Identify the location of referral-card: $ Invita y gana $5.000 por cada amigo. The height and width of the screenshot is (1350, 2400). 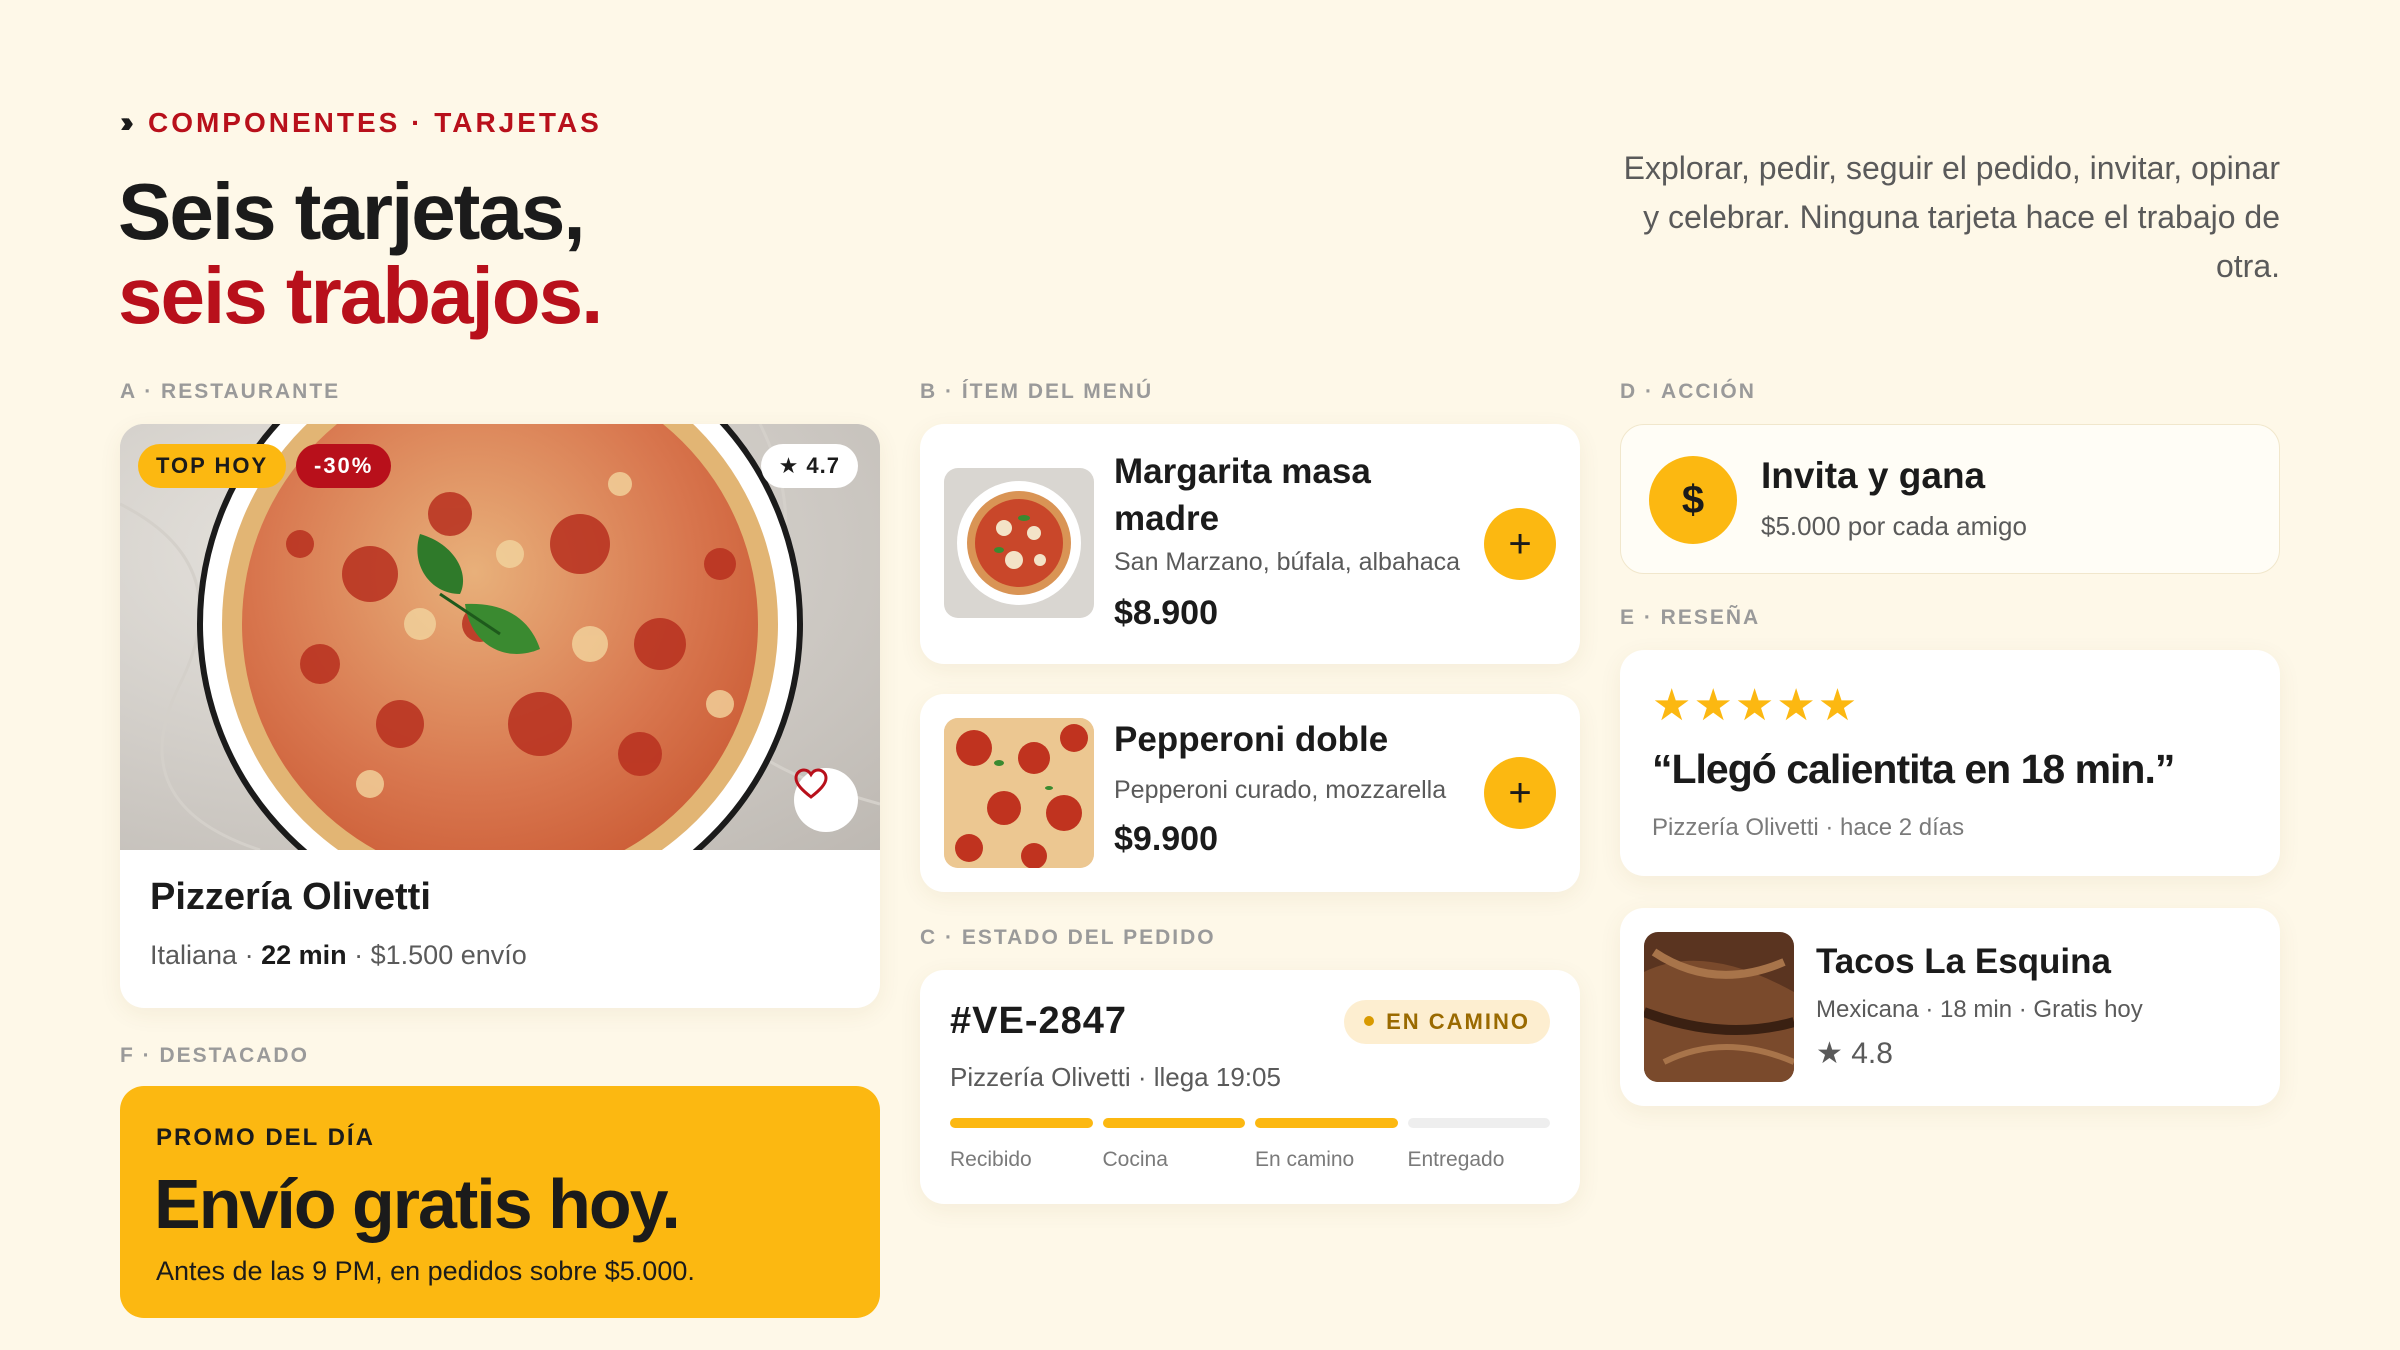
(1950, 499).